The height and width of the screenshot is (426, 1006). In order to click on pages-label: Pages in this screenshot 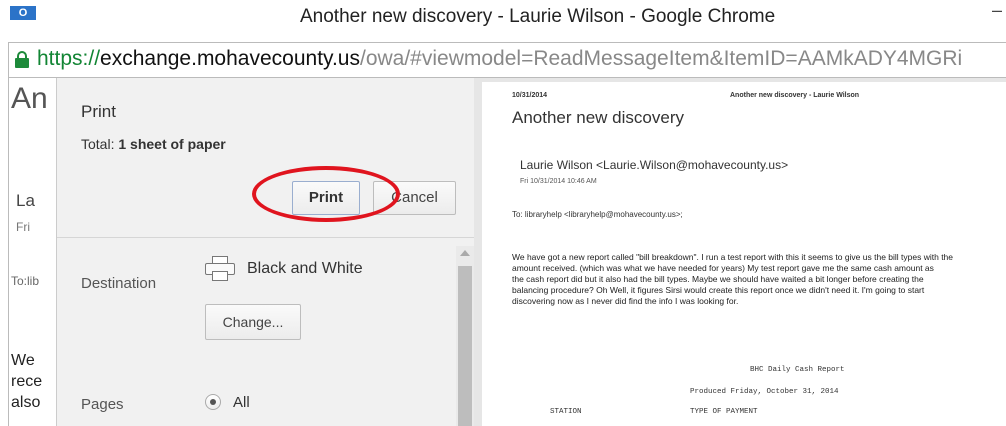, I will do `click(102, 404)`.